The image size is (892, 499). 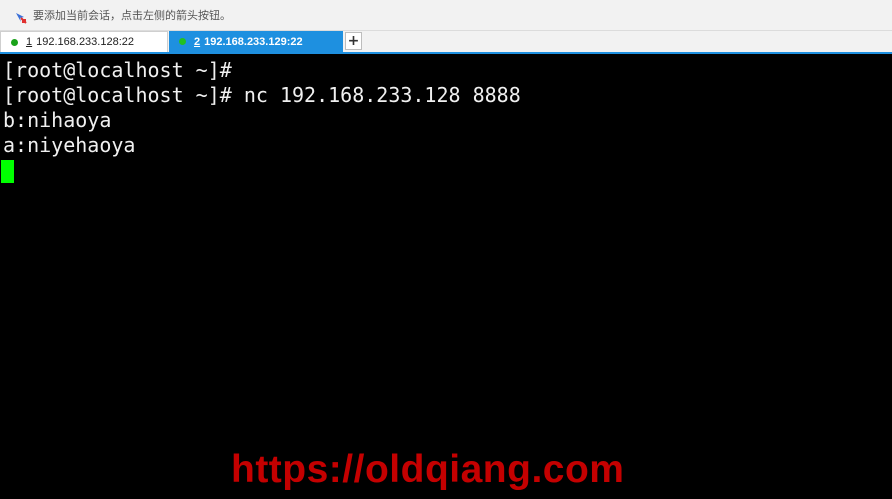 I want to click on session-hint-bar: 要添加当前会话，点击左侧的箭头按钮。, so click(x=446, y=15).